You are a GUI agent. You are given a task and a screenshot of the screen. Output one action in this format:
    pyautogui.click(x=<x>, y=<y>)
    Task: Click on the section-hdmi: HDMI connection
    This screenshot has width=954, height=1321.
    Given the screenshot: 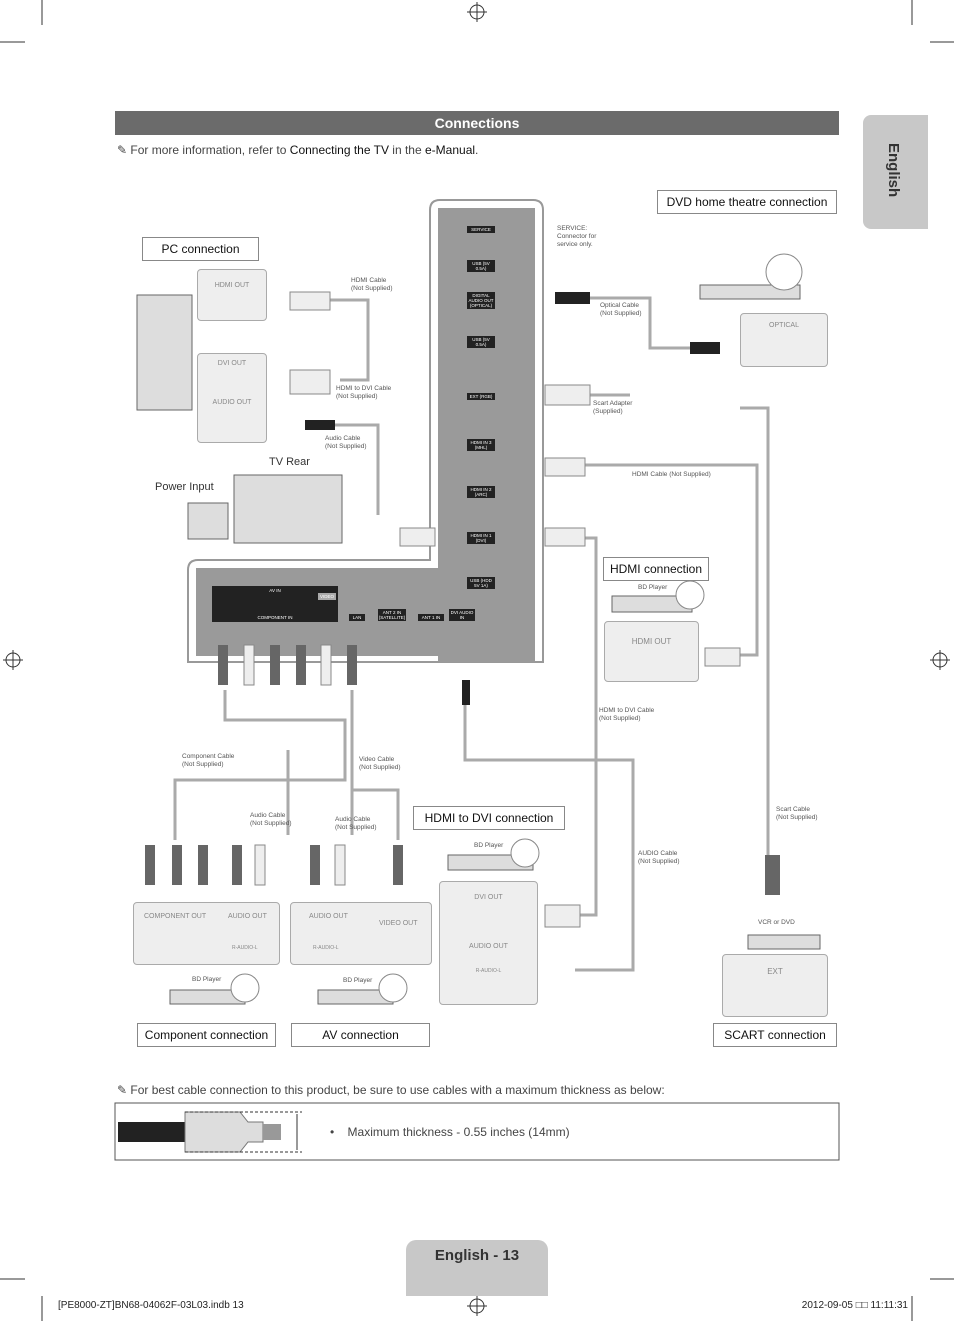 What is the action you would take?
    pyautogui.click(x=656, y=569)
    